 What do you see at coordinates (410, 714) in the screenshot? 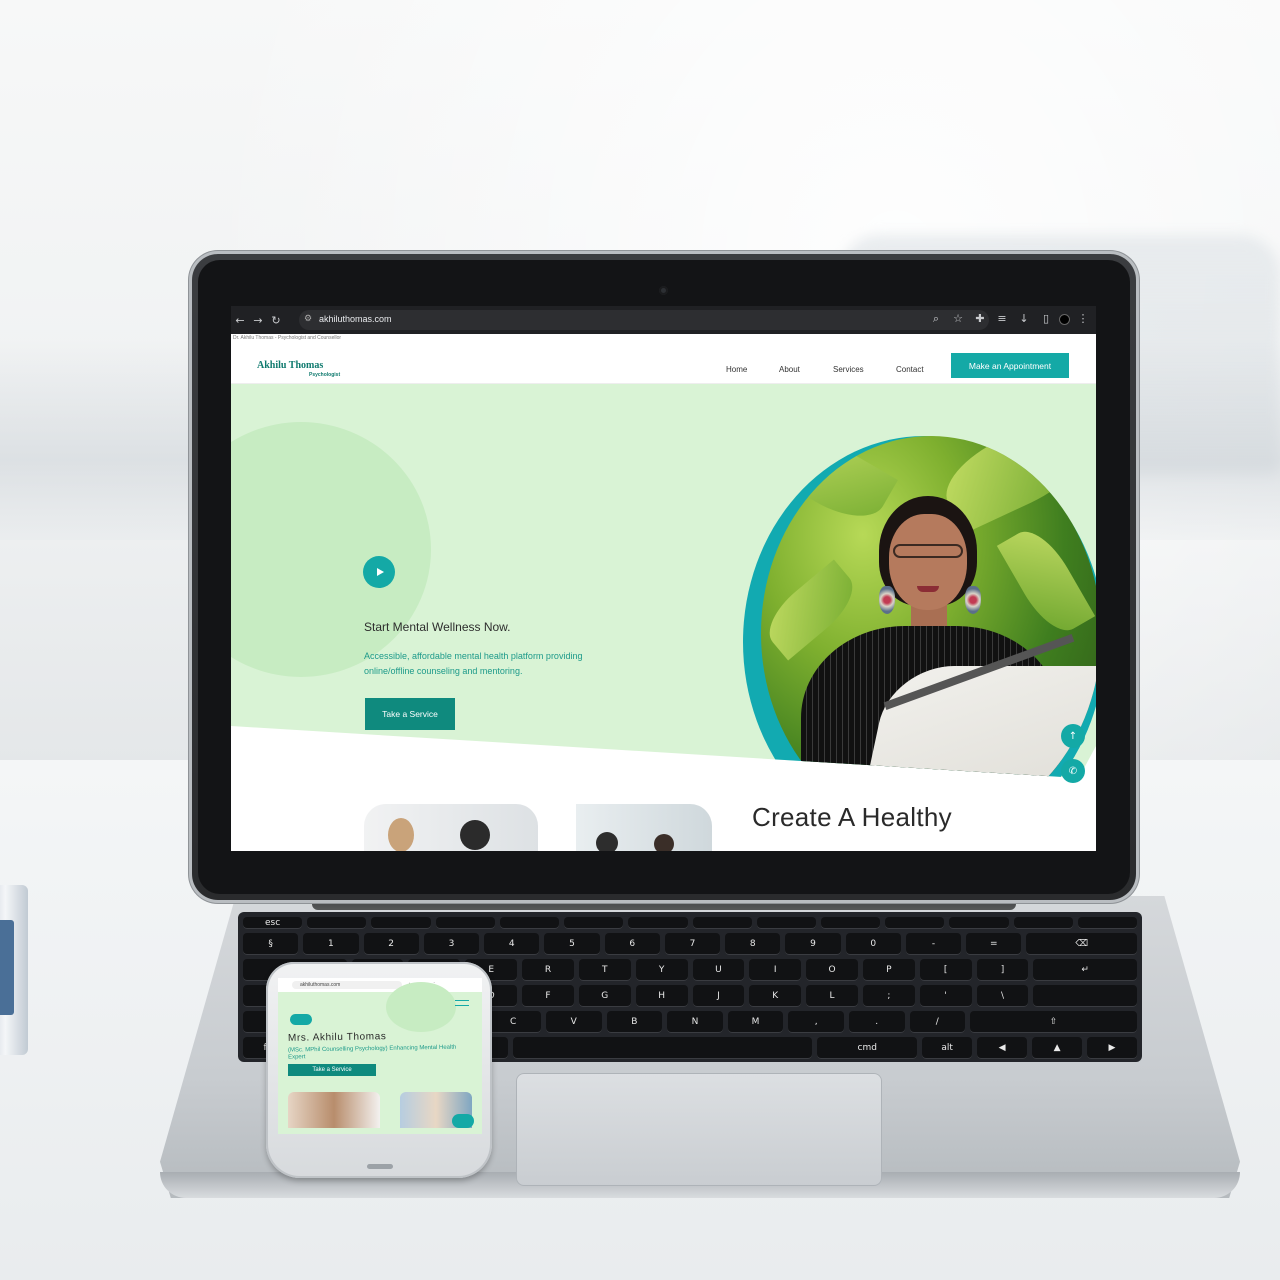
I see `take-service-button: Take a Service` at bounding box center [410, 714].